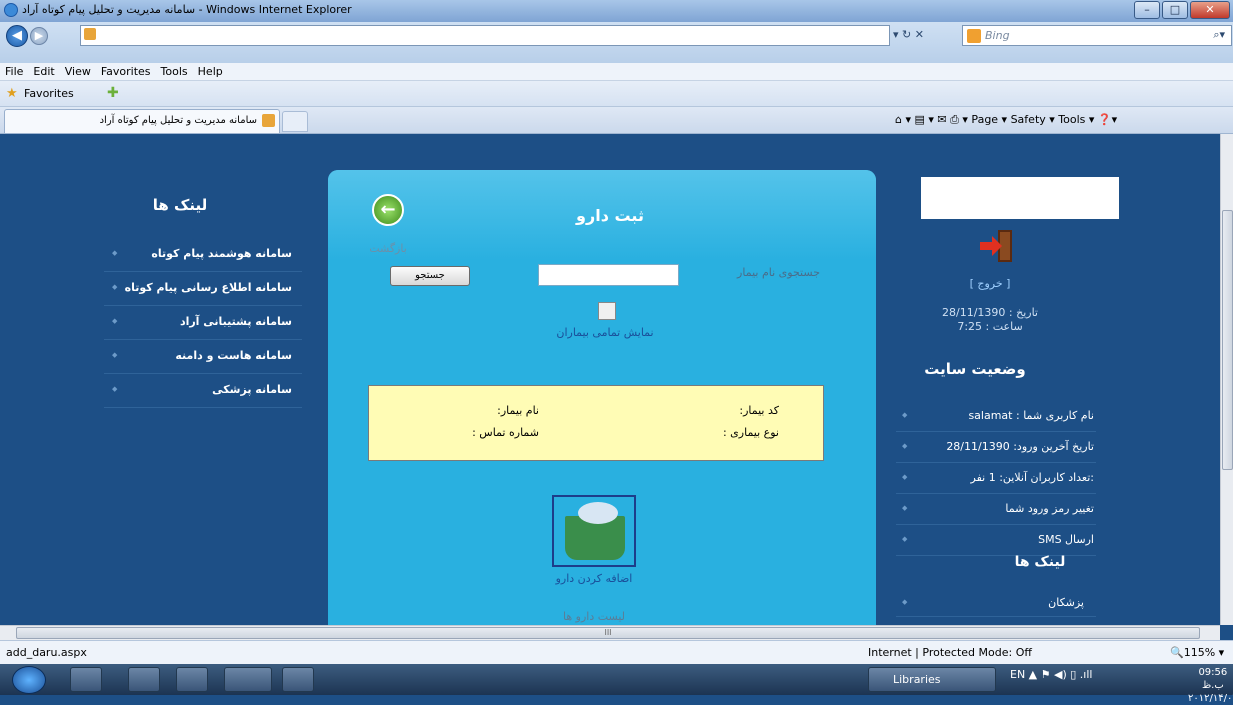 The image size is (1233, 705). I want to click on tab-active: سامانه مدیریت و تحلیل پیام کوتاه آراد, so click(142, 121).